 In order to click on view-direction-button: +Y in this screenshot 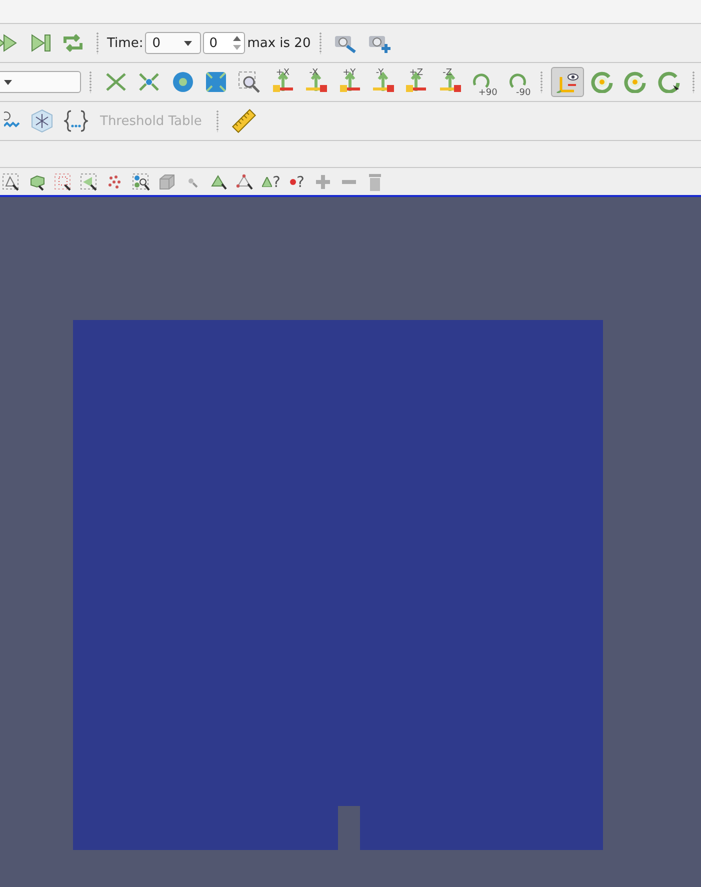, I will do `click(349, 82)`.